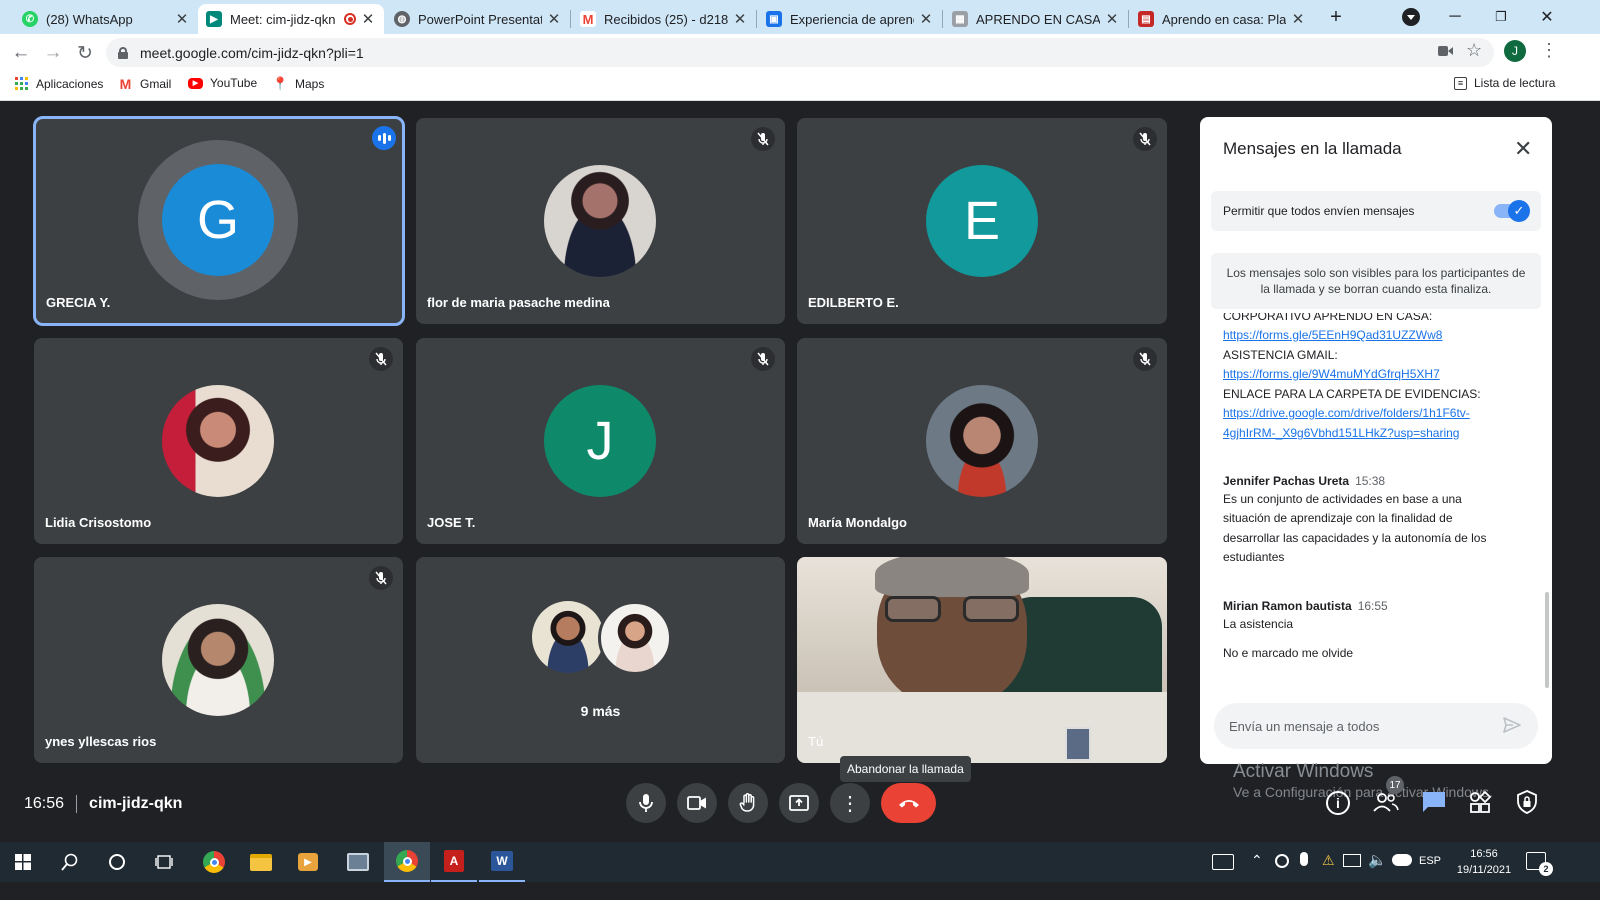 This screenshot has width=1600, height=900. I want to click on reading-list: ≡ Lista de lectura, so click(1504, 83).